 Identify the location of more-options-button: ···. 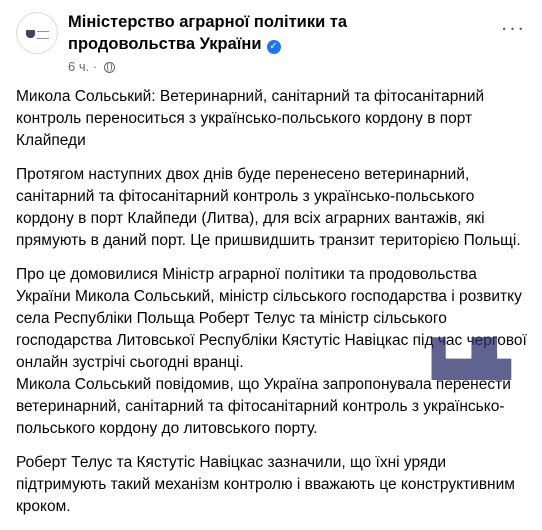
(513, 30).